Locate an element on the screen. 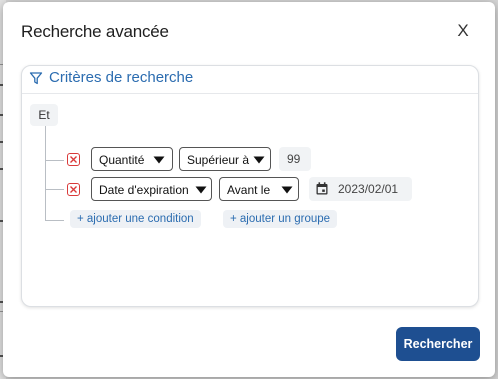 This screenshot has width=498, height=379. date-value-input: 2023/02/01 is located at coordinates (360, 189).